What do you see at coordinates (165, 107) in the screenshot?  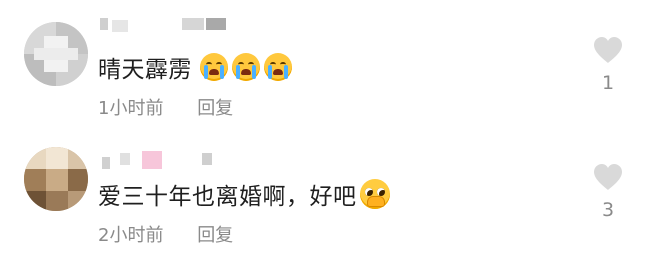 I see `comment-meta: 1小时前 回复` at bounding box center [165, 107].